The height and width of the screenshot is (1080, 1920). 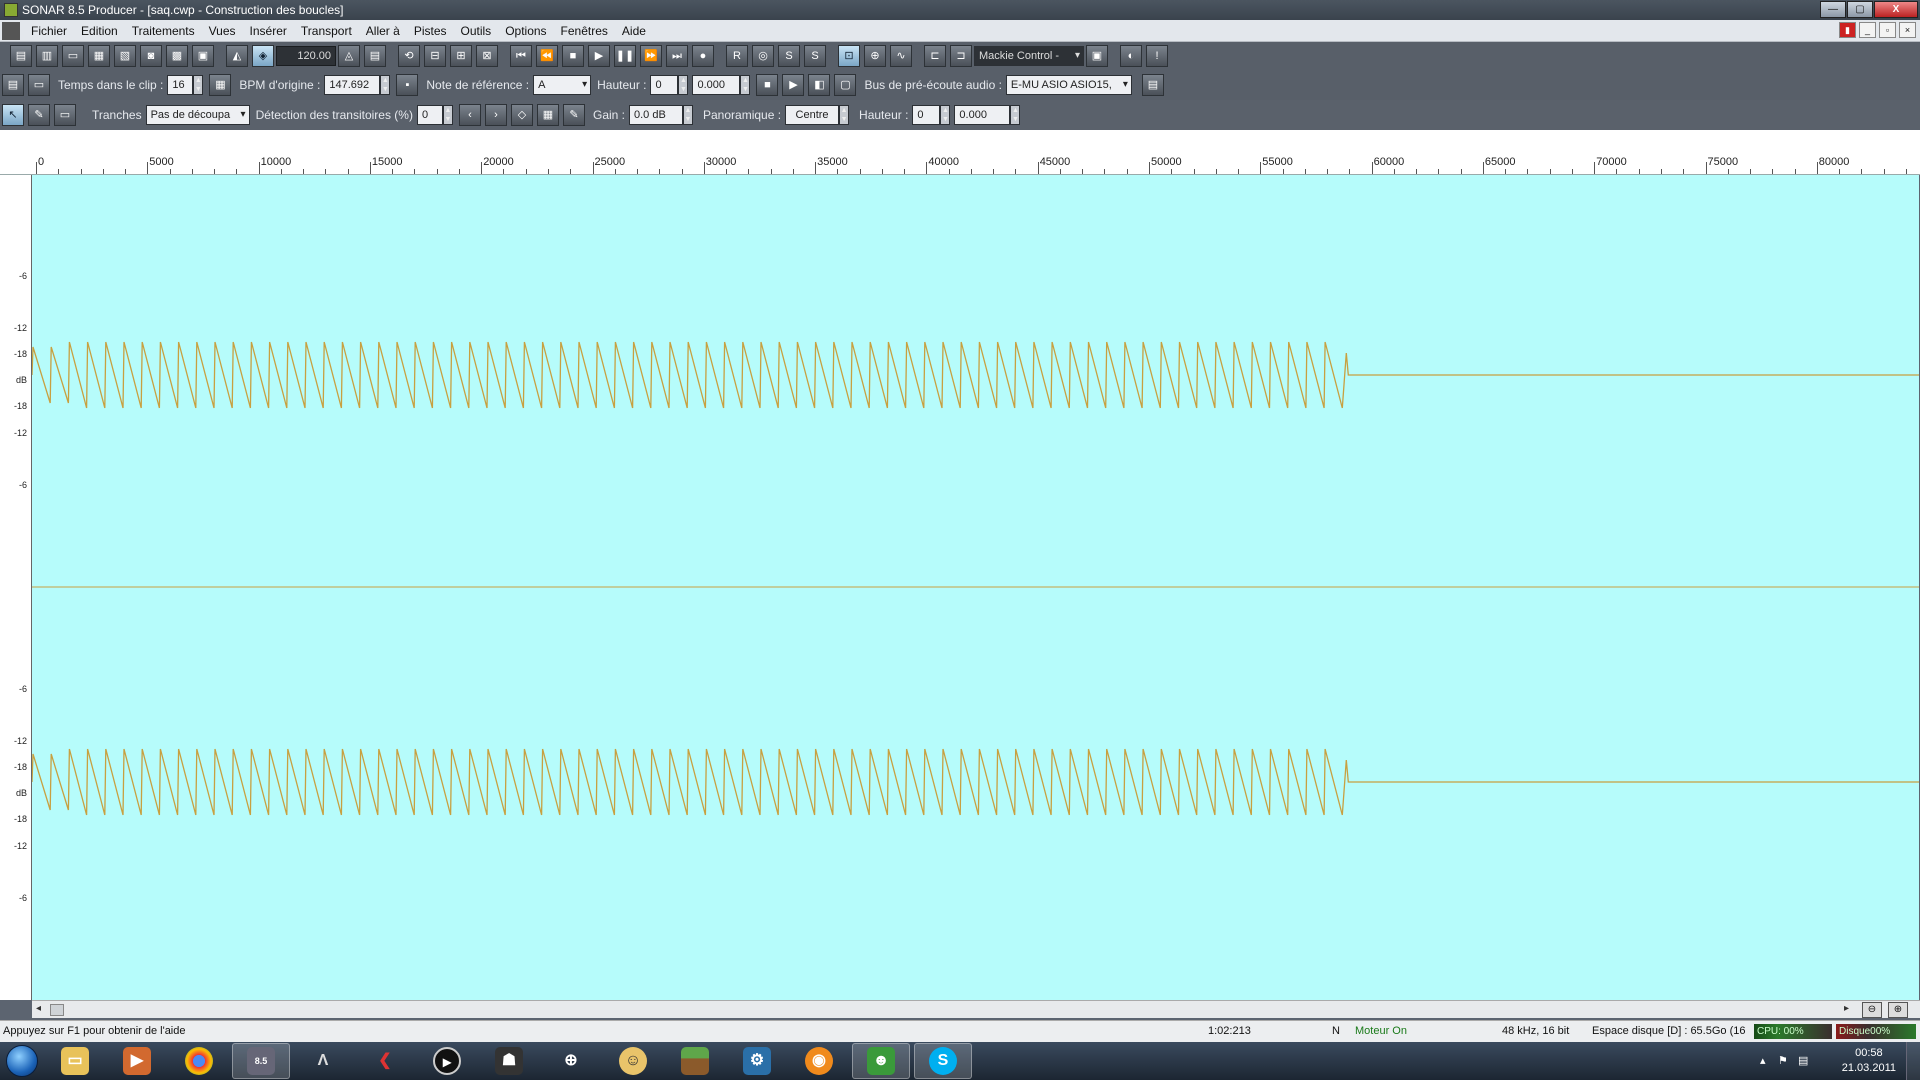 I want to click on marker-add-icon: ⊕, so click(x=875, y=56).